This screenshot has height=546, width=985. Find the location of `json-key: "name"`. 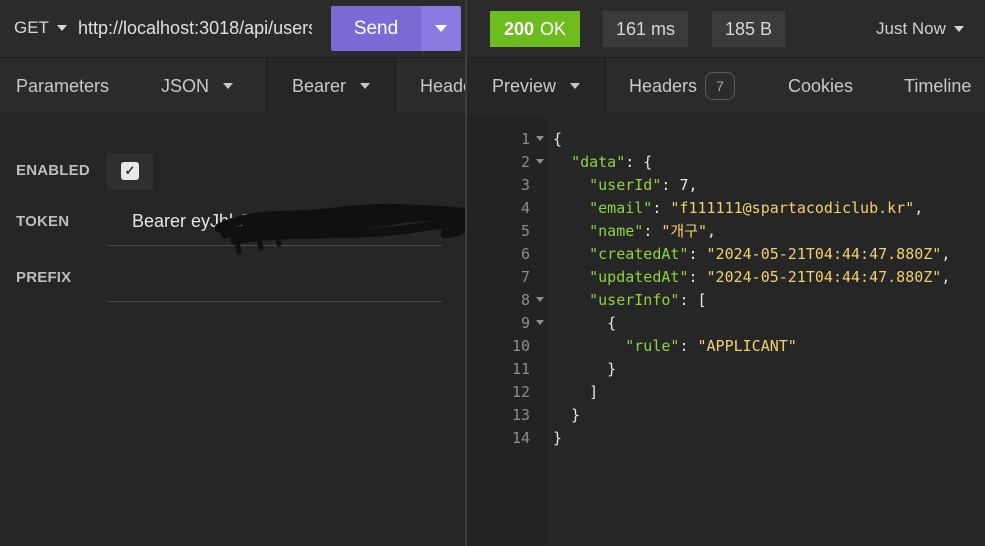

json-key: "name" is located at coordinates (616, 230).